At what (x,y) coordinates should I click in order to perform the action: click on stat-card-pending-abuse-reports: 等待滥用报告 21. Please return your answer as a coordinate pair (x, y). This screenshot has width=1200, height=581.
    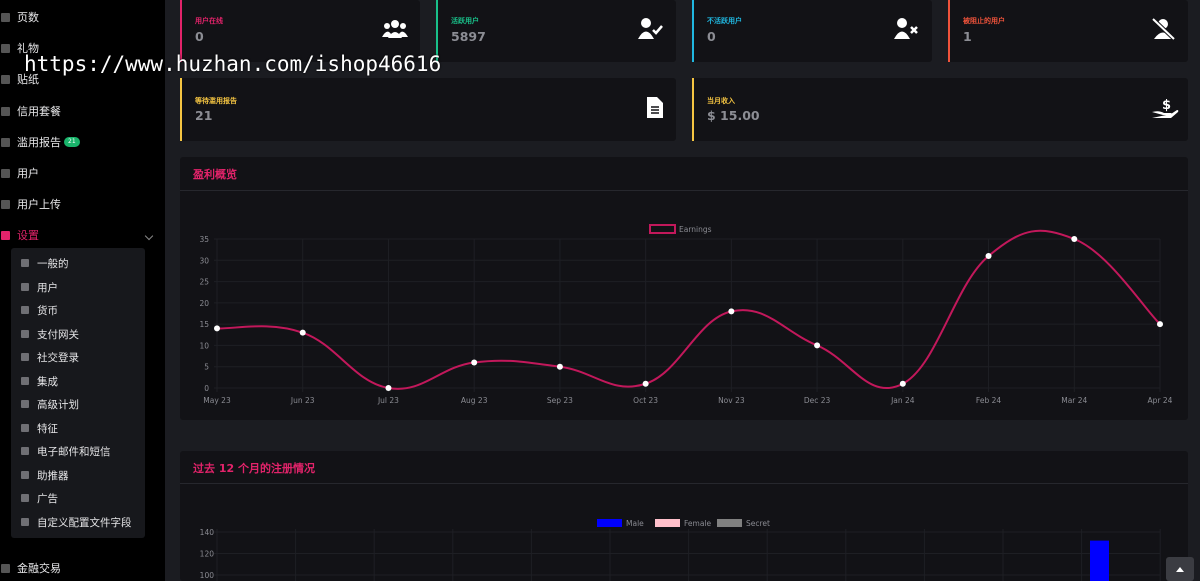
    Looking at the image, I should click on (428, 109).